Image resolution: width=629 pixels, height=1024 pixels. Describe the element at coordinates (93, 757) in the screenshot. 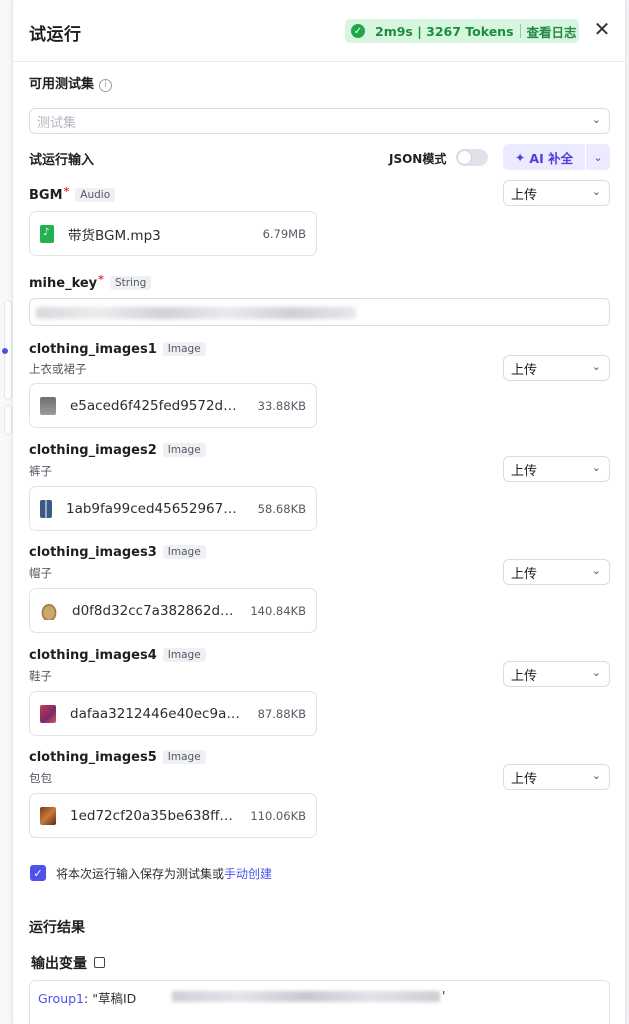

I see `img5-name: clothing_images5` at that location.